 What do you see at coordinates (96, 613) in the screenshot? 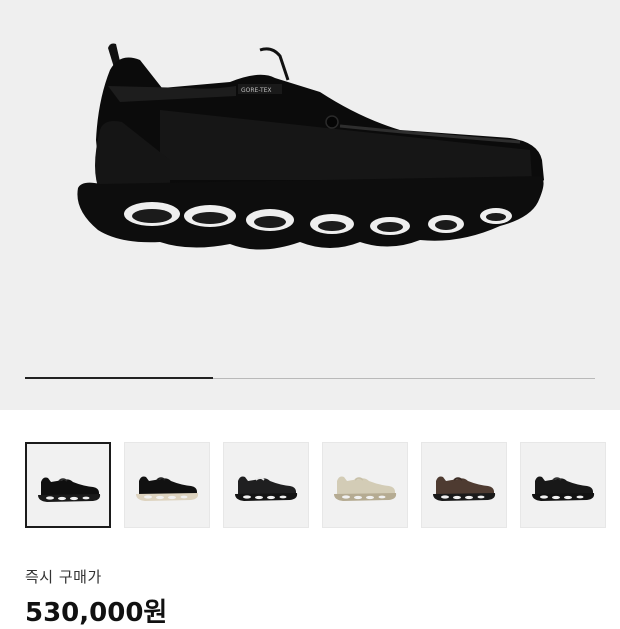
I see `instant-buy-price-value: 530,000원` at bounding box center [96, 613].